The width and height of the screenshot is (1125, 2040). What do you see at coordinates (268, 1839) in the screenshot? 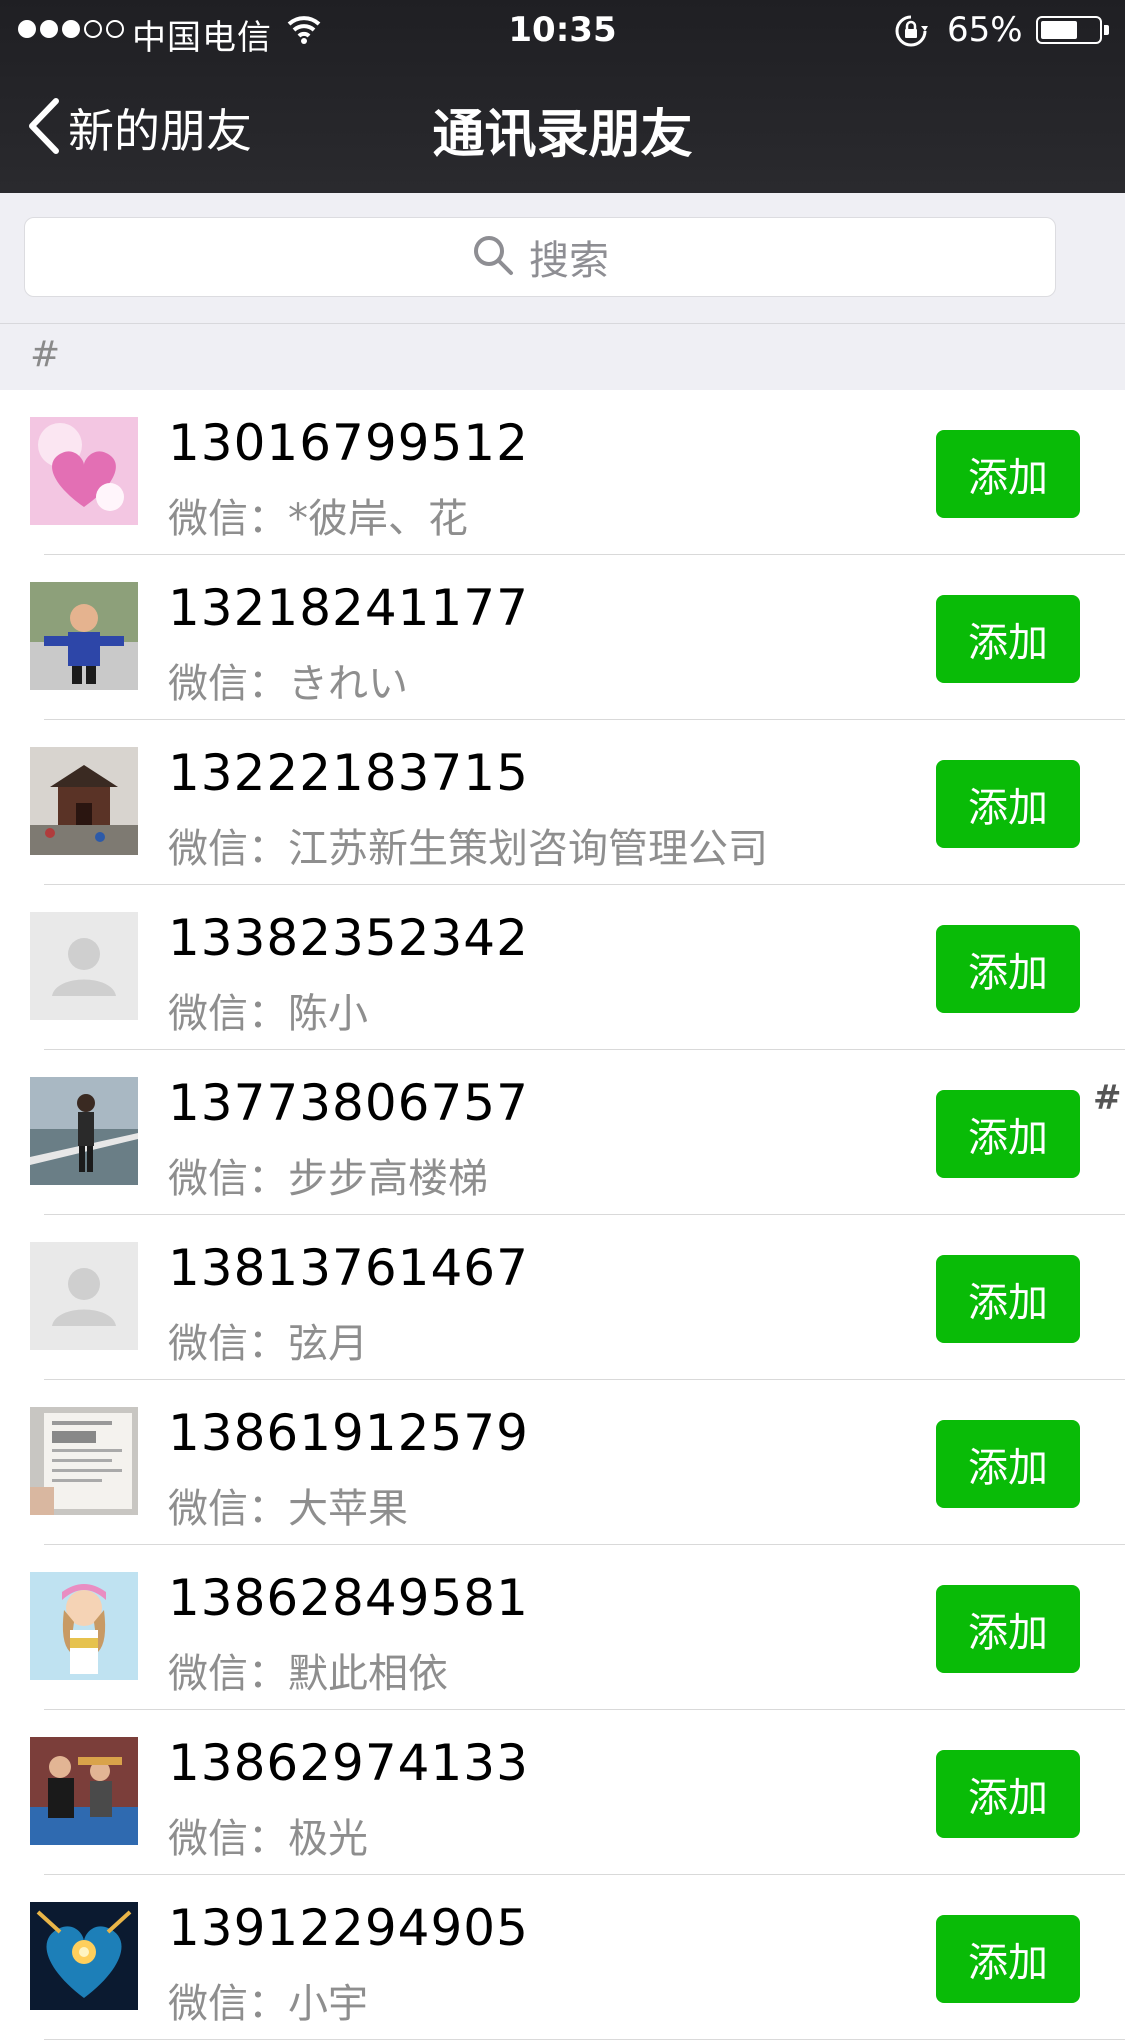
I see `contact-wechat-name: 微信：极光` at bounding box center [268, 1839].